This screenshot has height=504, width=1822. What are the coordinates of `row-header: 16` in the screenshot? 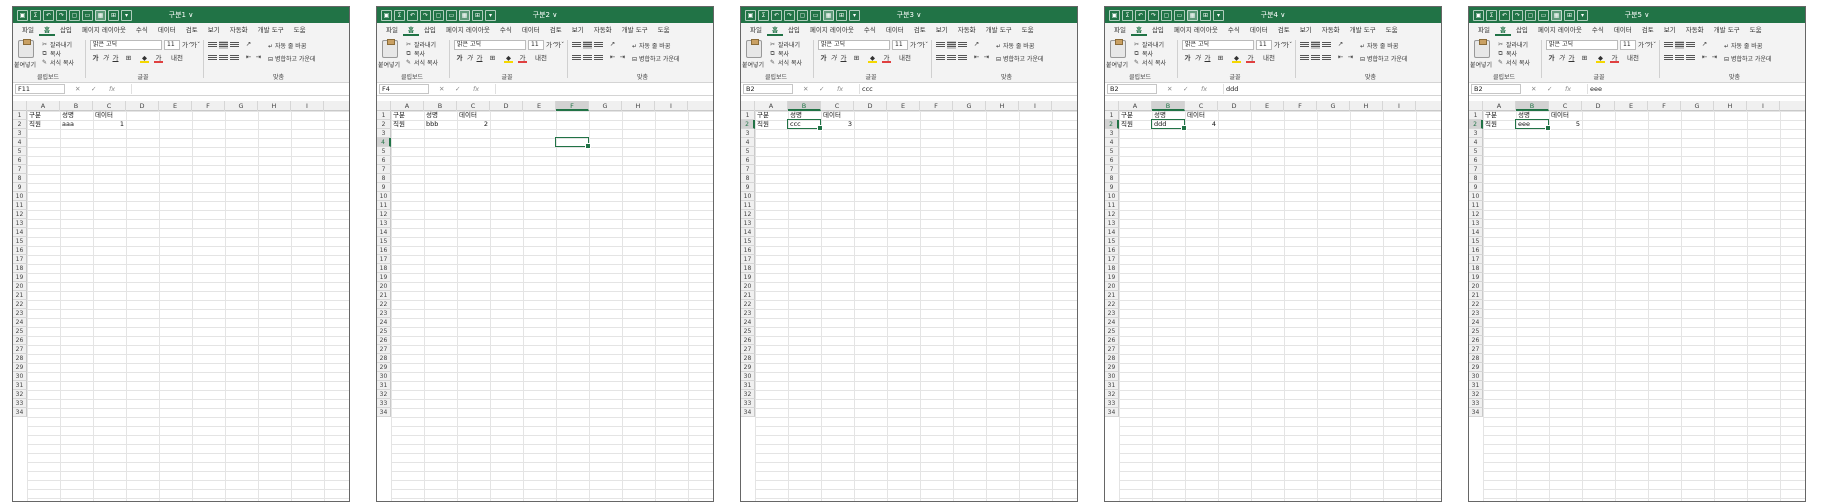 It's located at (748, 250).